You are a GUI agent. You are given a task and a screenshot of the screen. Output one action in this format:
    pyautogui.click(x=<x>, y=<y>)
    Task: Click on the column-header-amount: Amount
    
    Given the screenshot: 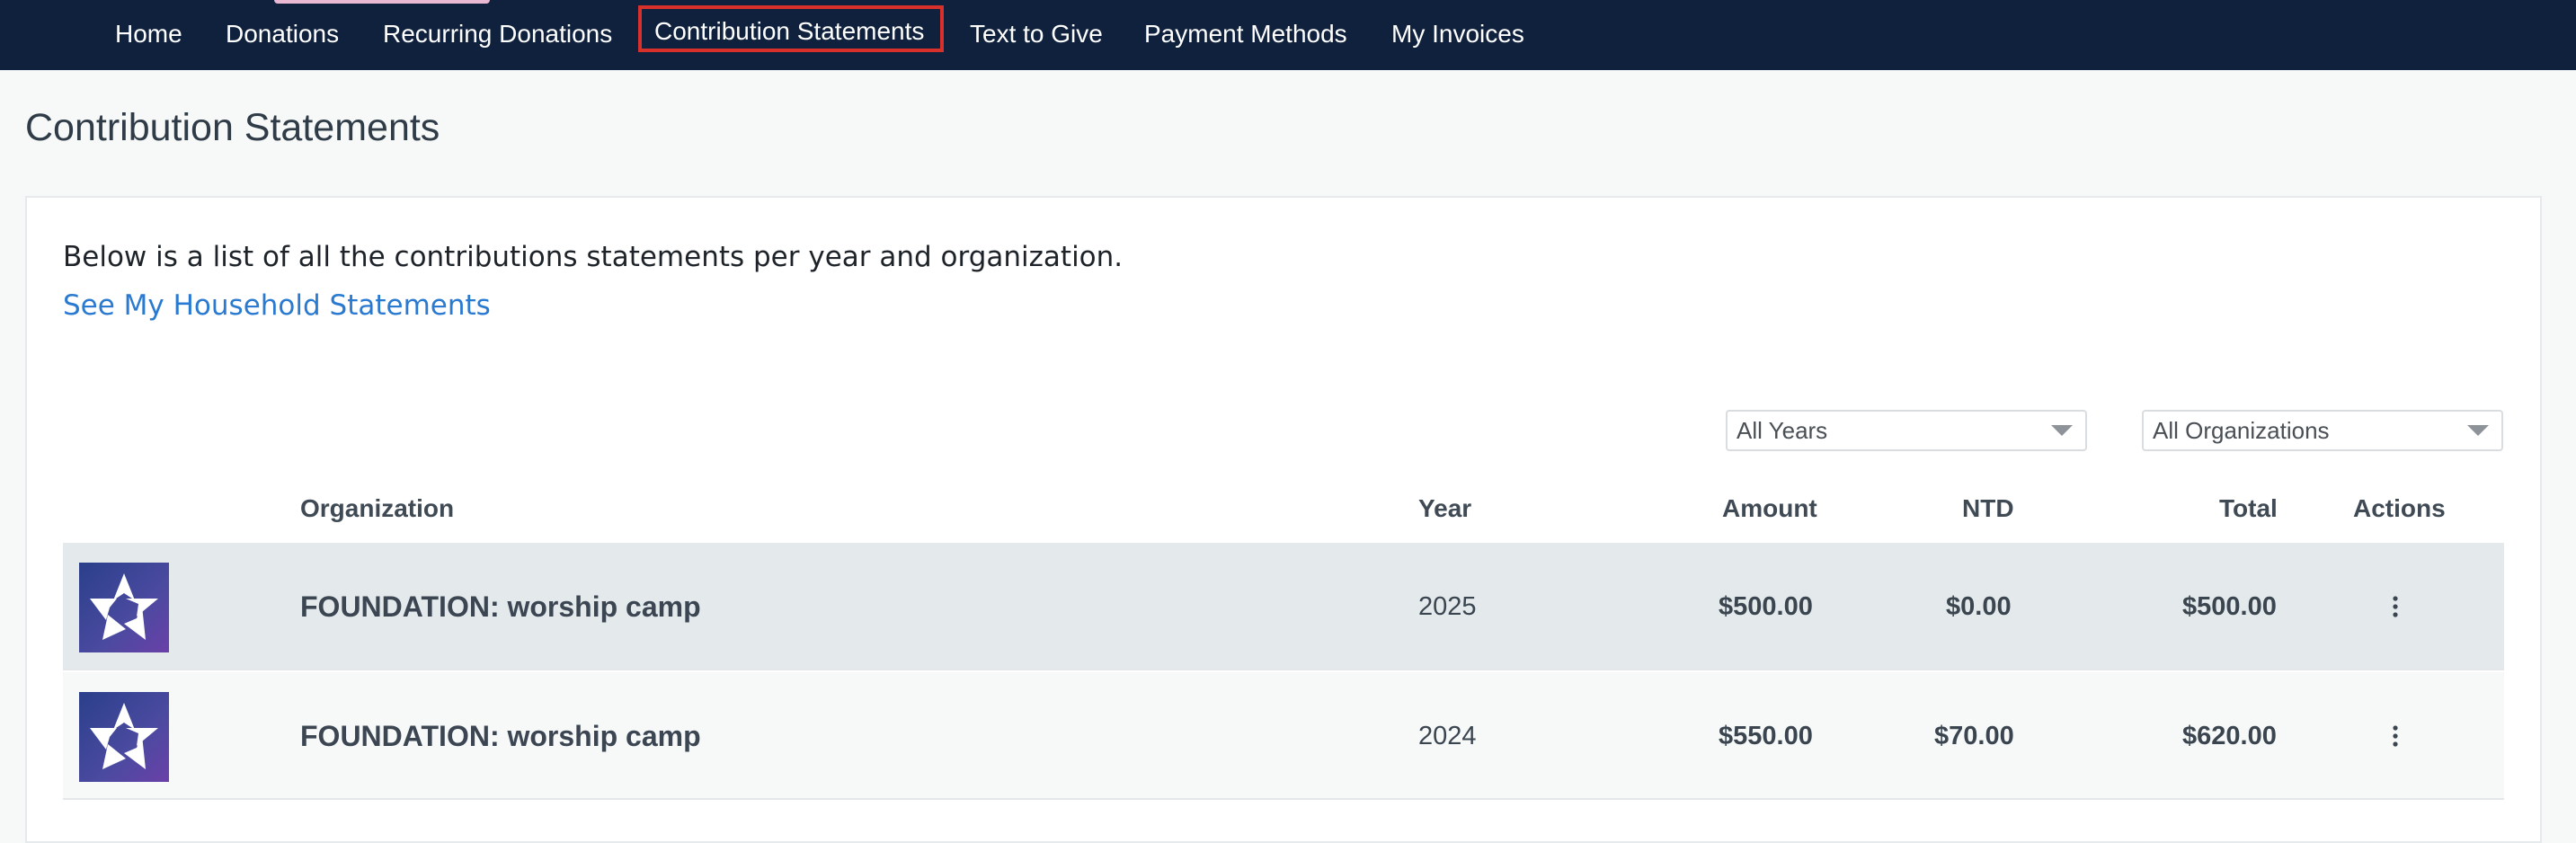 What is the action you would take?
    pyautogui.click(x=1769, y=508)
    